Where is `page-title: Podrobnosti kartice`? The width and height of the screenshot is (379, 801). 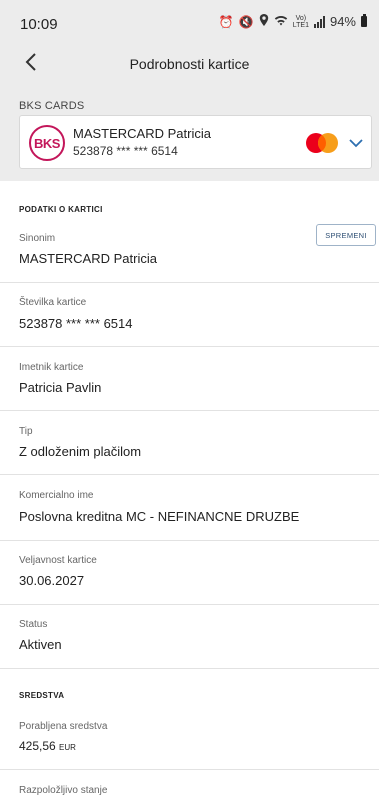
page-title: Podrobnosti kartice is located at coordinates (189, 64).